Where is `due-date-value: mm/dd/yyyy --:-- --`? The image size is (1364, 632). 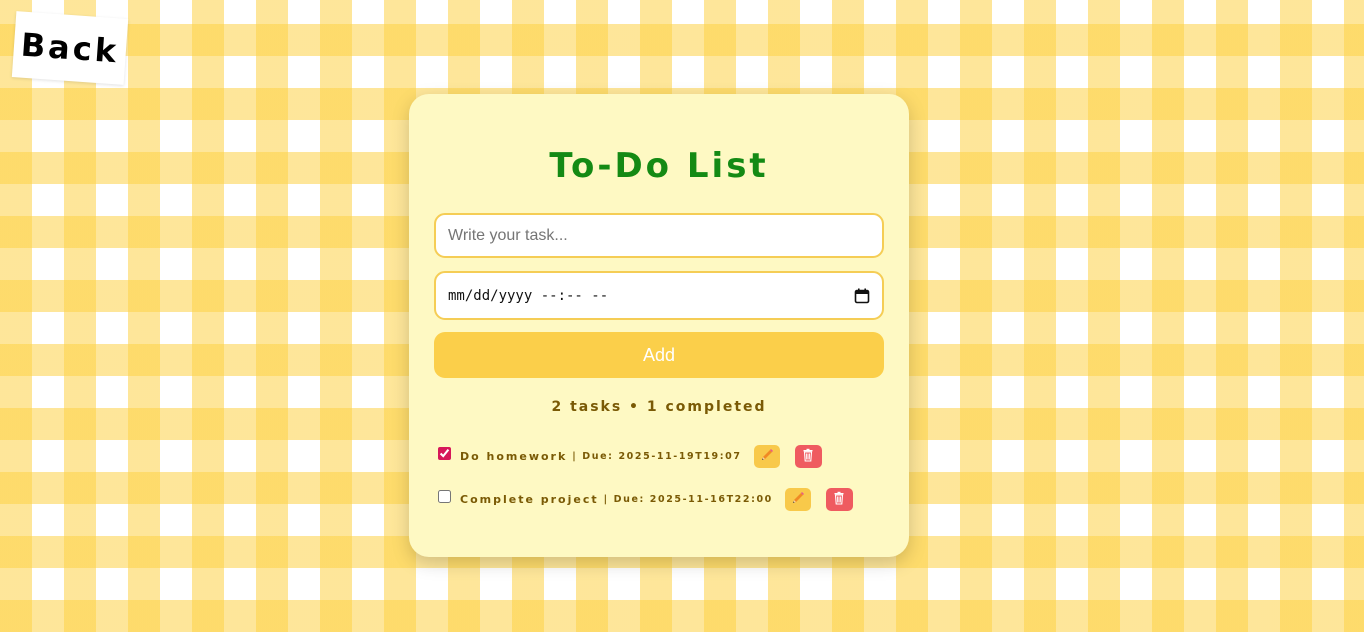
due-date-value: mm/dd/yyyy --:-- -- is located at coordinates (528, 295).